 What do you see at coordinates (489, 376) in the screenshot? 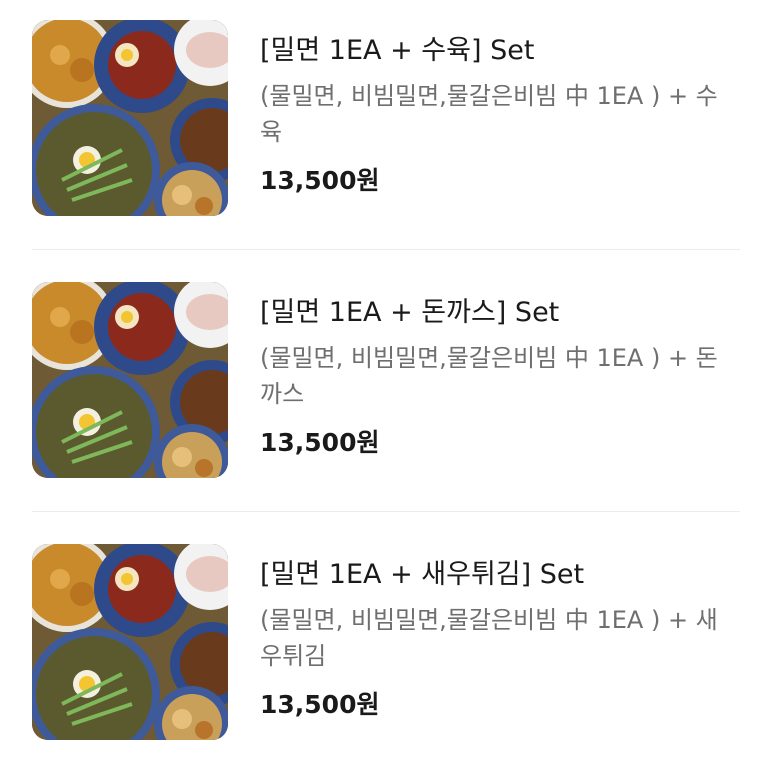
I see `menu-item-description: (물밀면, 비빔밀면,물갈은비빔 中 1EA ) + 돈까스` at bounding box center [489, 376].